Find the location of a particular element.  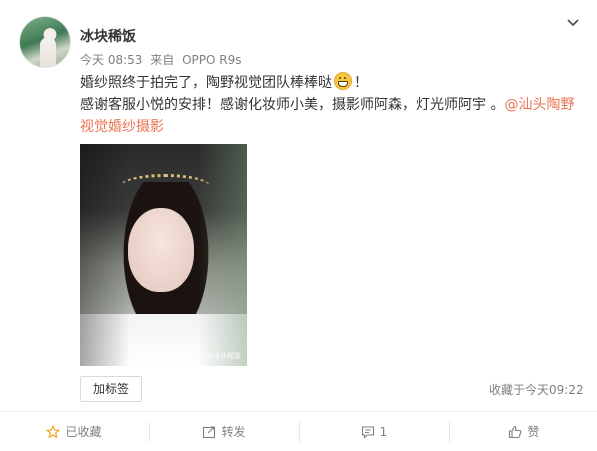

grin-emoji-icon is located at coordinates (343, 81).